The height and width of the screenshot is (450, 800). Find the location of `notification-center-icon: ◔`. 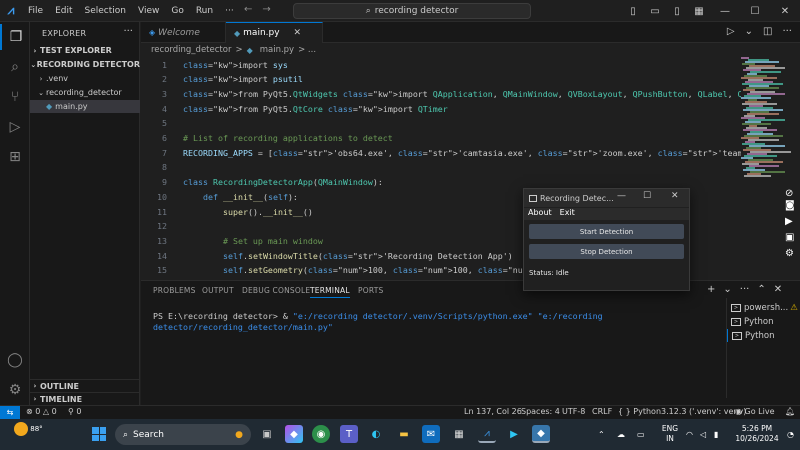

notification-center-icon: ◔ is located at coordinates (790, 434).